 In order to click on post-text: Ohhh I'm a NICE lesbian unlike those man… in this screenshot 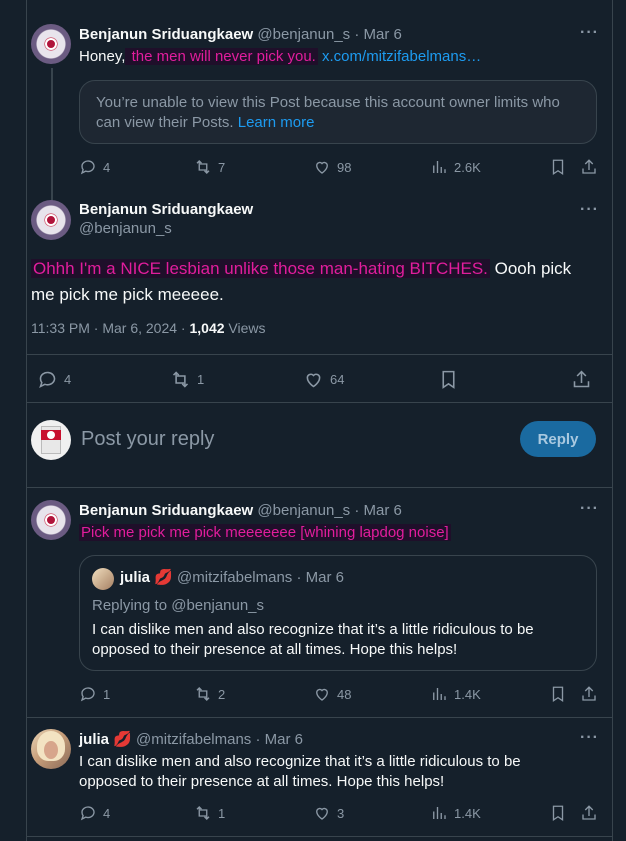, I will do `click(301, 281)`.